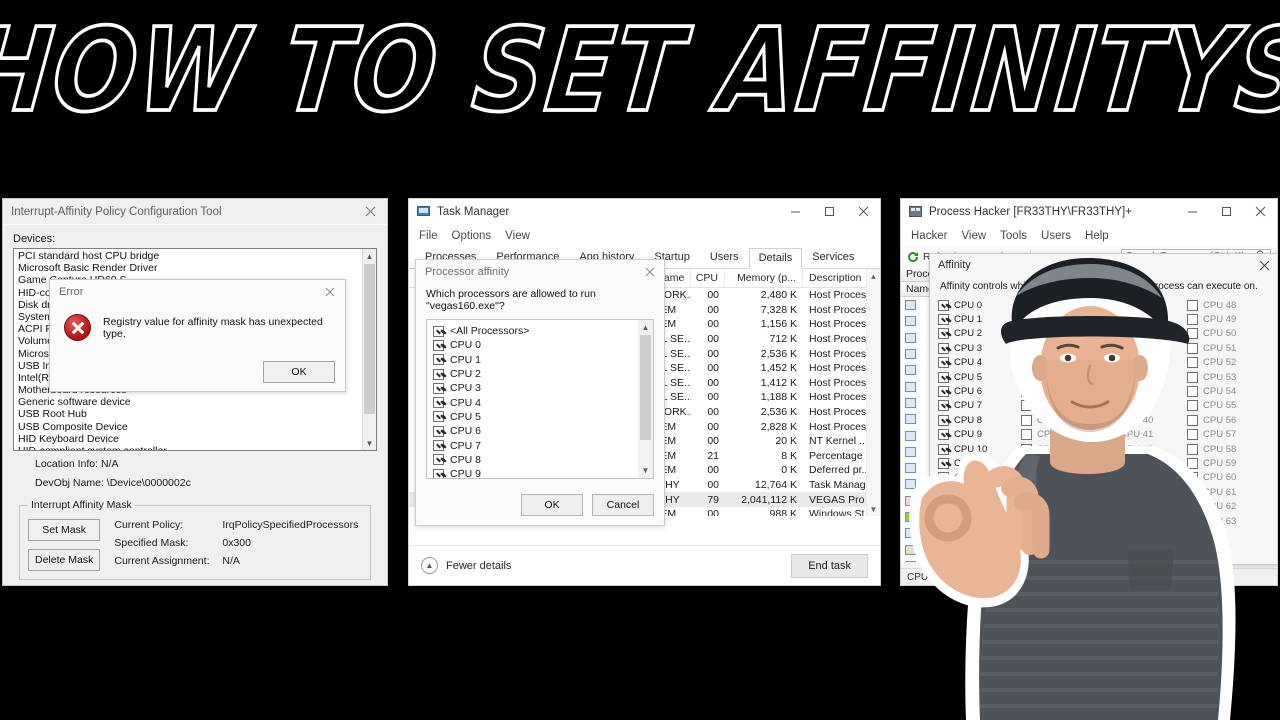 Image resolution: width=1280 pixels, height=720 pixels. What do you see at coordinates (1228, 305) in the screenshot?
I see `affinity-cpu-row: CPU 48` at bounding box center [1228, 305].